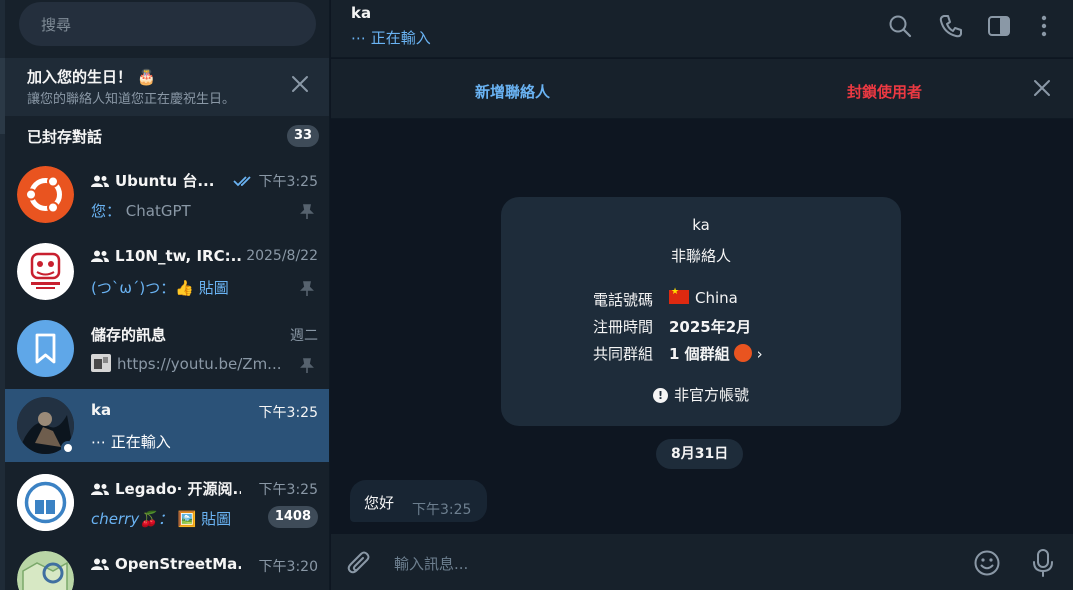 This screenshot has height=590, width=1073. I want to click on info-card-subtitle: 非聯絡人, so click(700, 256).